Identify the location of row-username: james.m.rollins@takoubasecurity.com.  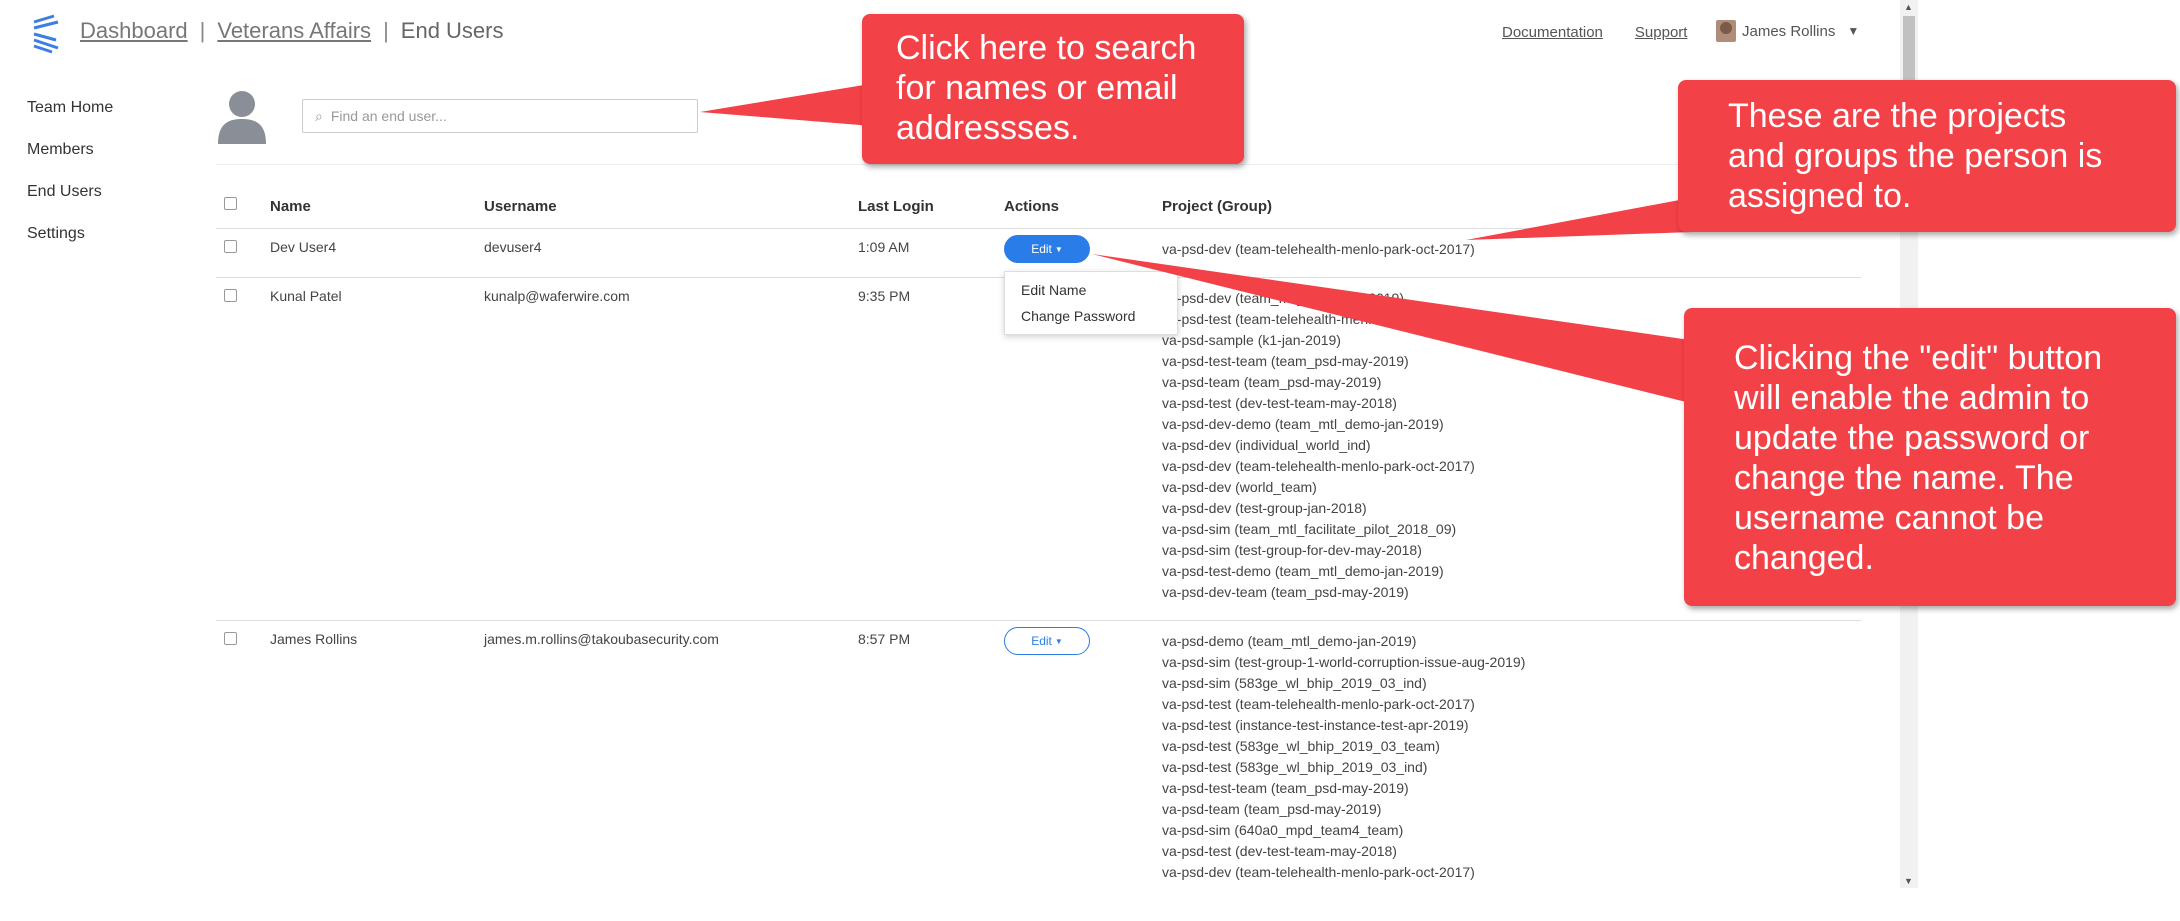
(601, 639).